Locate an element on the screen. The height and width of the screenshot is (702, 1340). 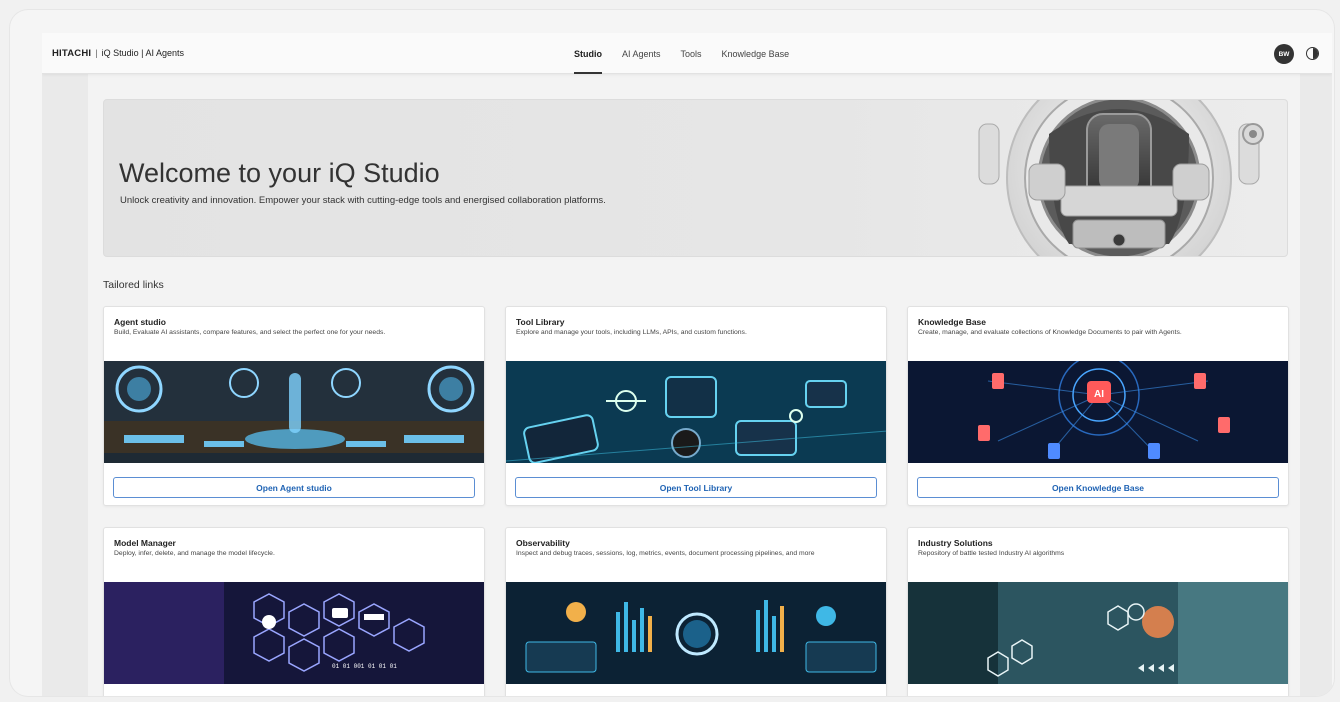
card-title: Observability is located at coordinates (543, 543).